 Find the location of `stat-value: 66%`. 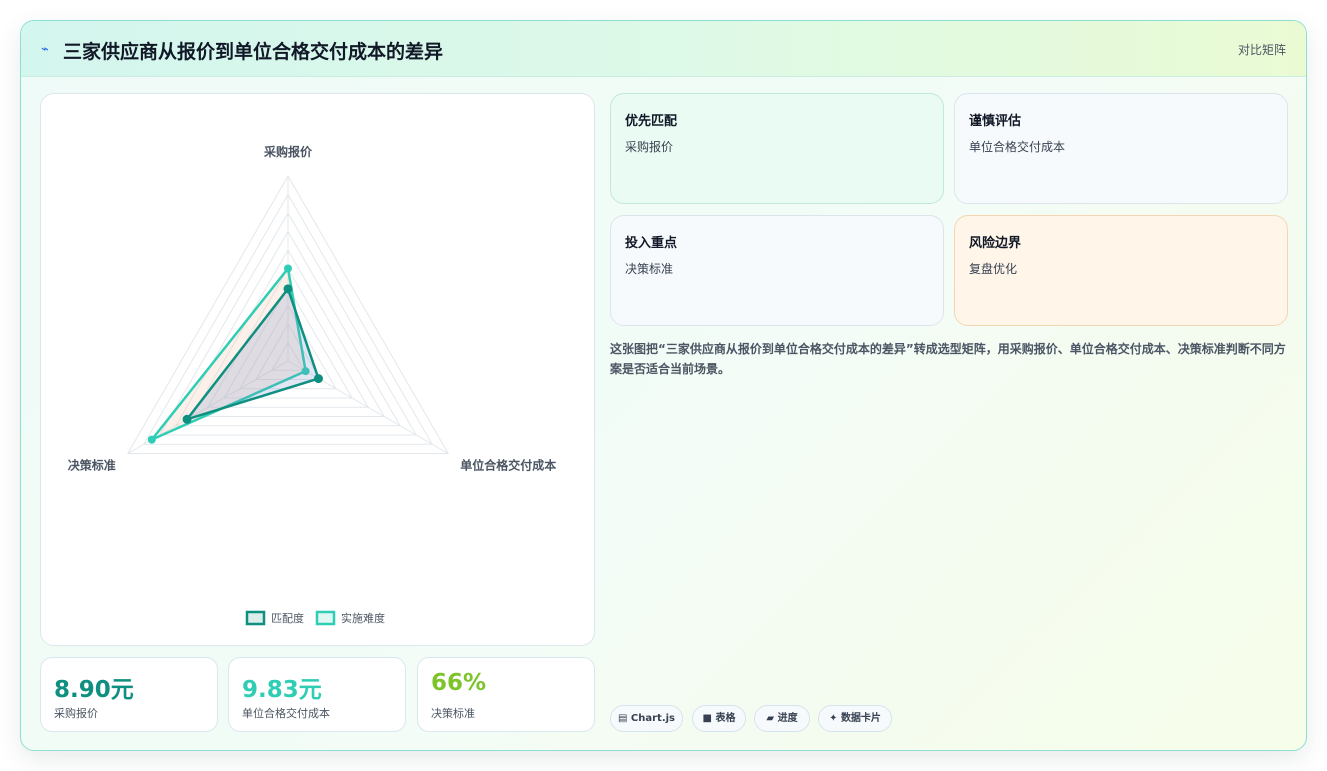

stat-value: 66% is located at coordinates (459, 683).